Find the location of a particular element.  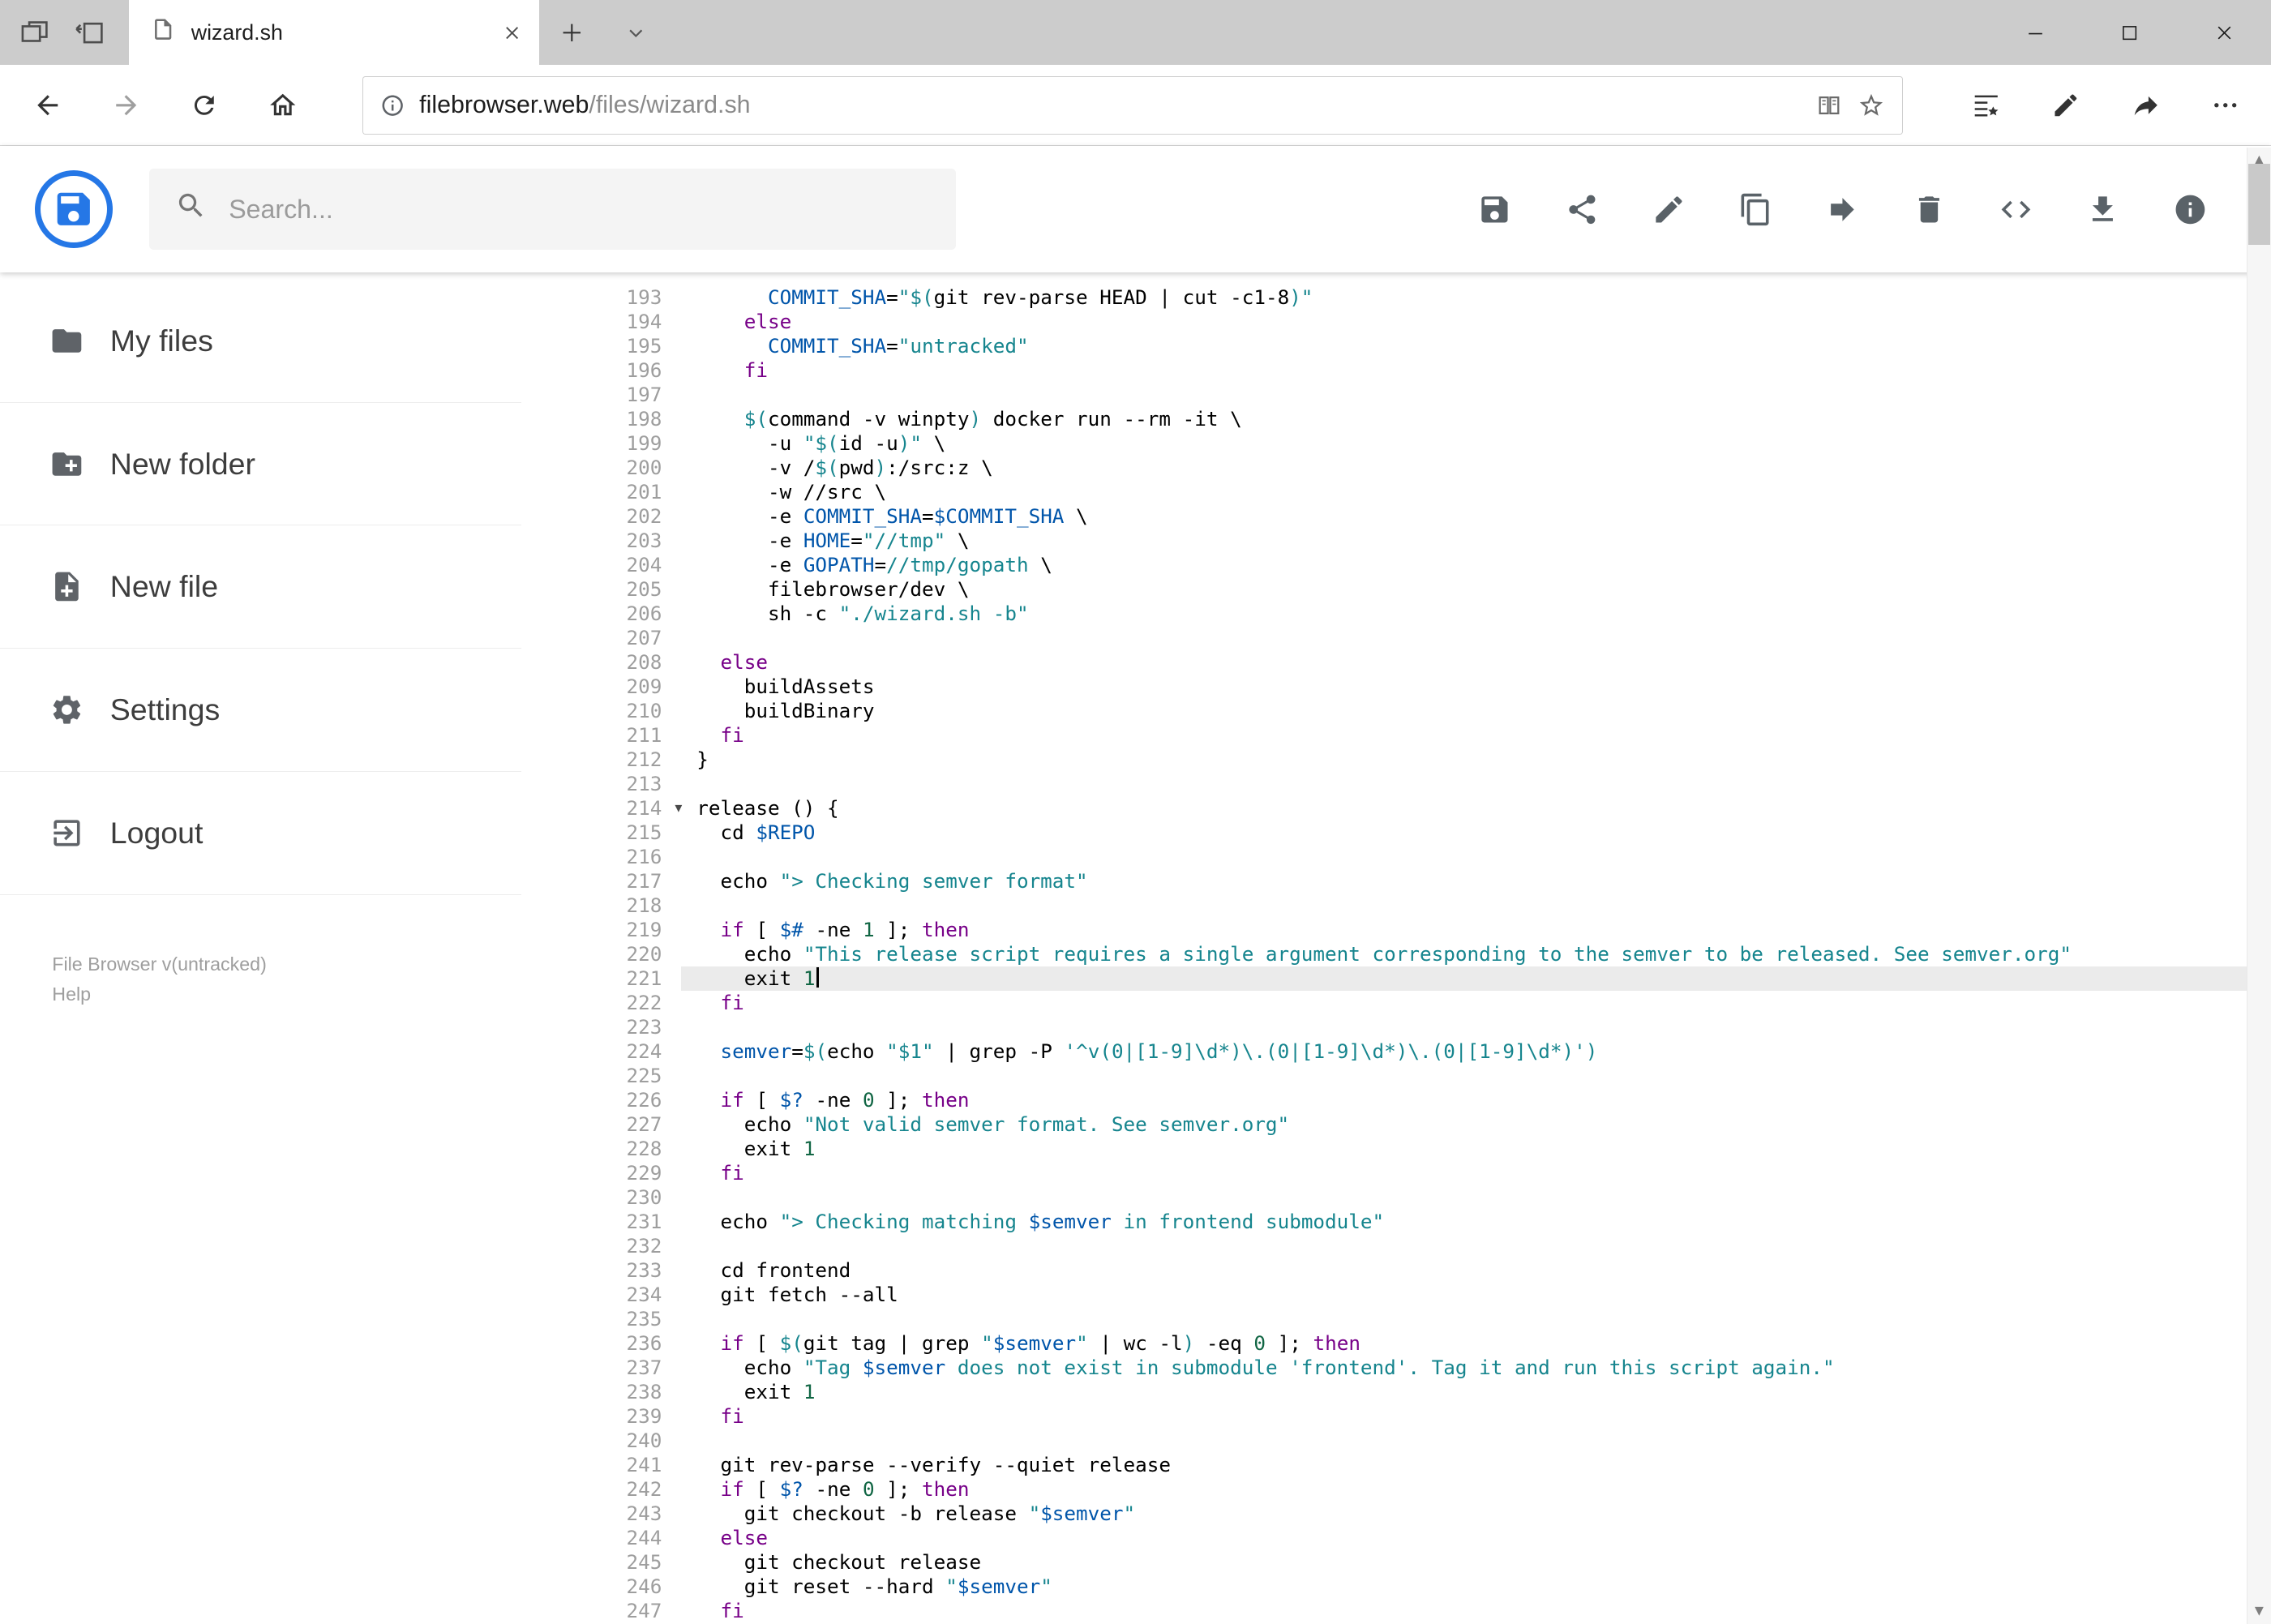

help-link: Help is located at coordinates (317, 995).